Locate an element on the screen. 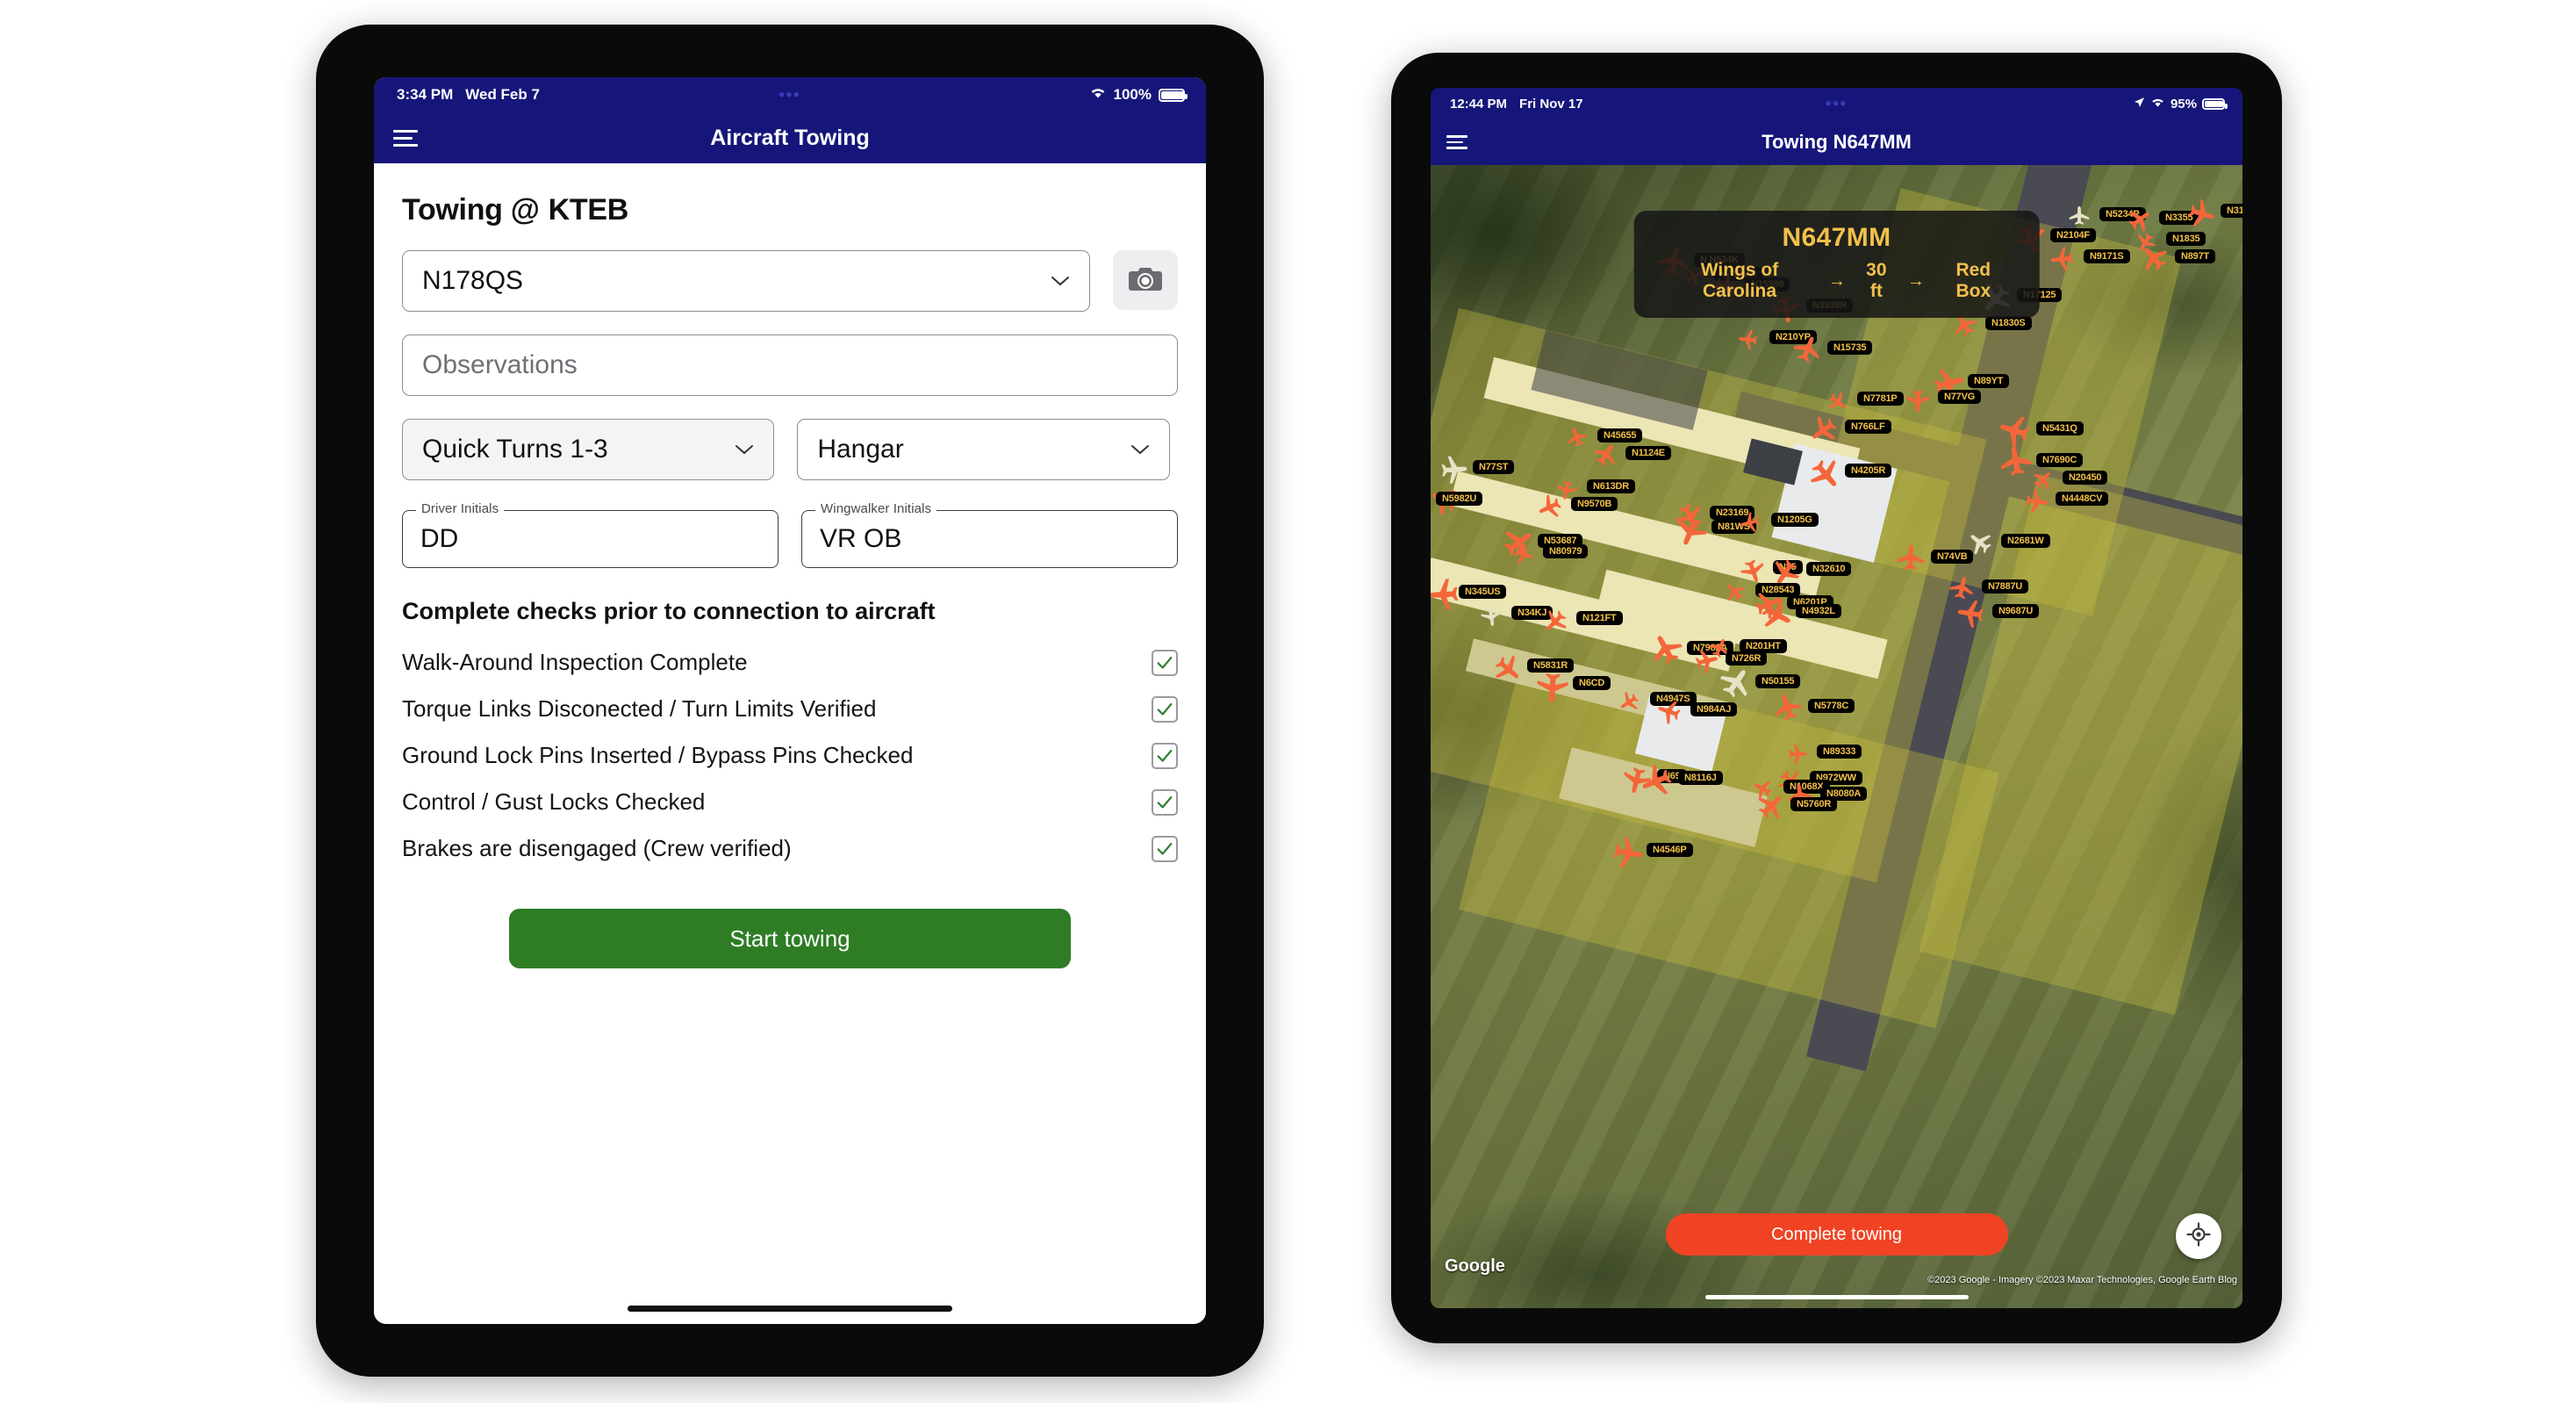 The height and width of the screenshot is (1403, 2576). aircraft-tail-label: N4448CV is located at coordinates (2082, 499).